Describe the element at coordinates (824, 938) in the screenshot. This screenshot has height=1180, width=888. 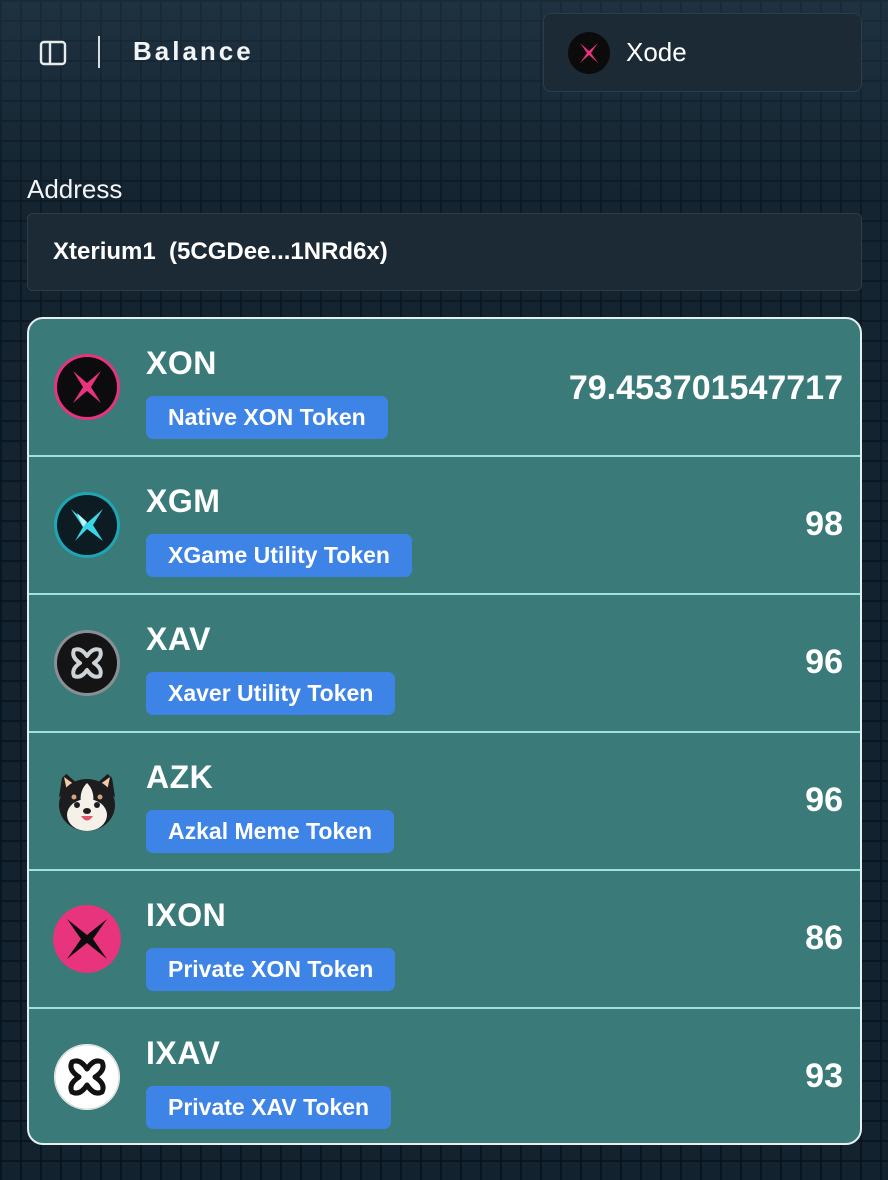
I see `token-balance: 86` at that location.